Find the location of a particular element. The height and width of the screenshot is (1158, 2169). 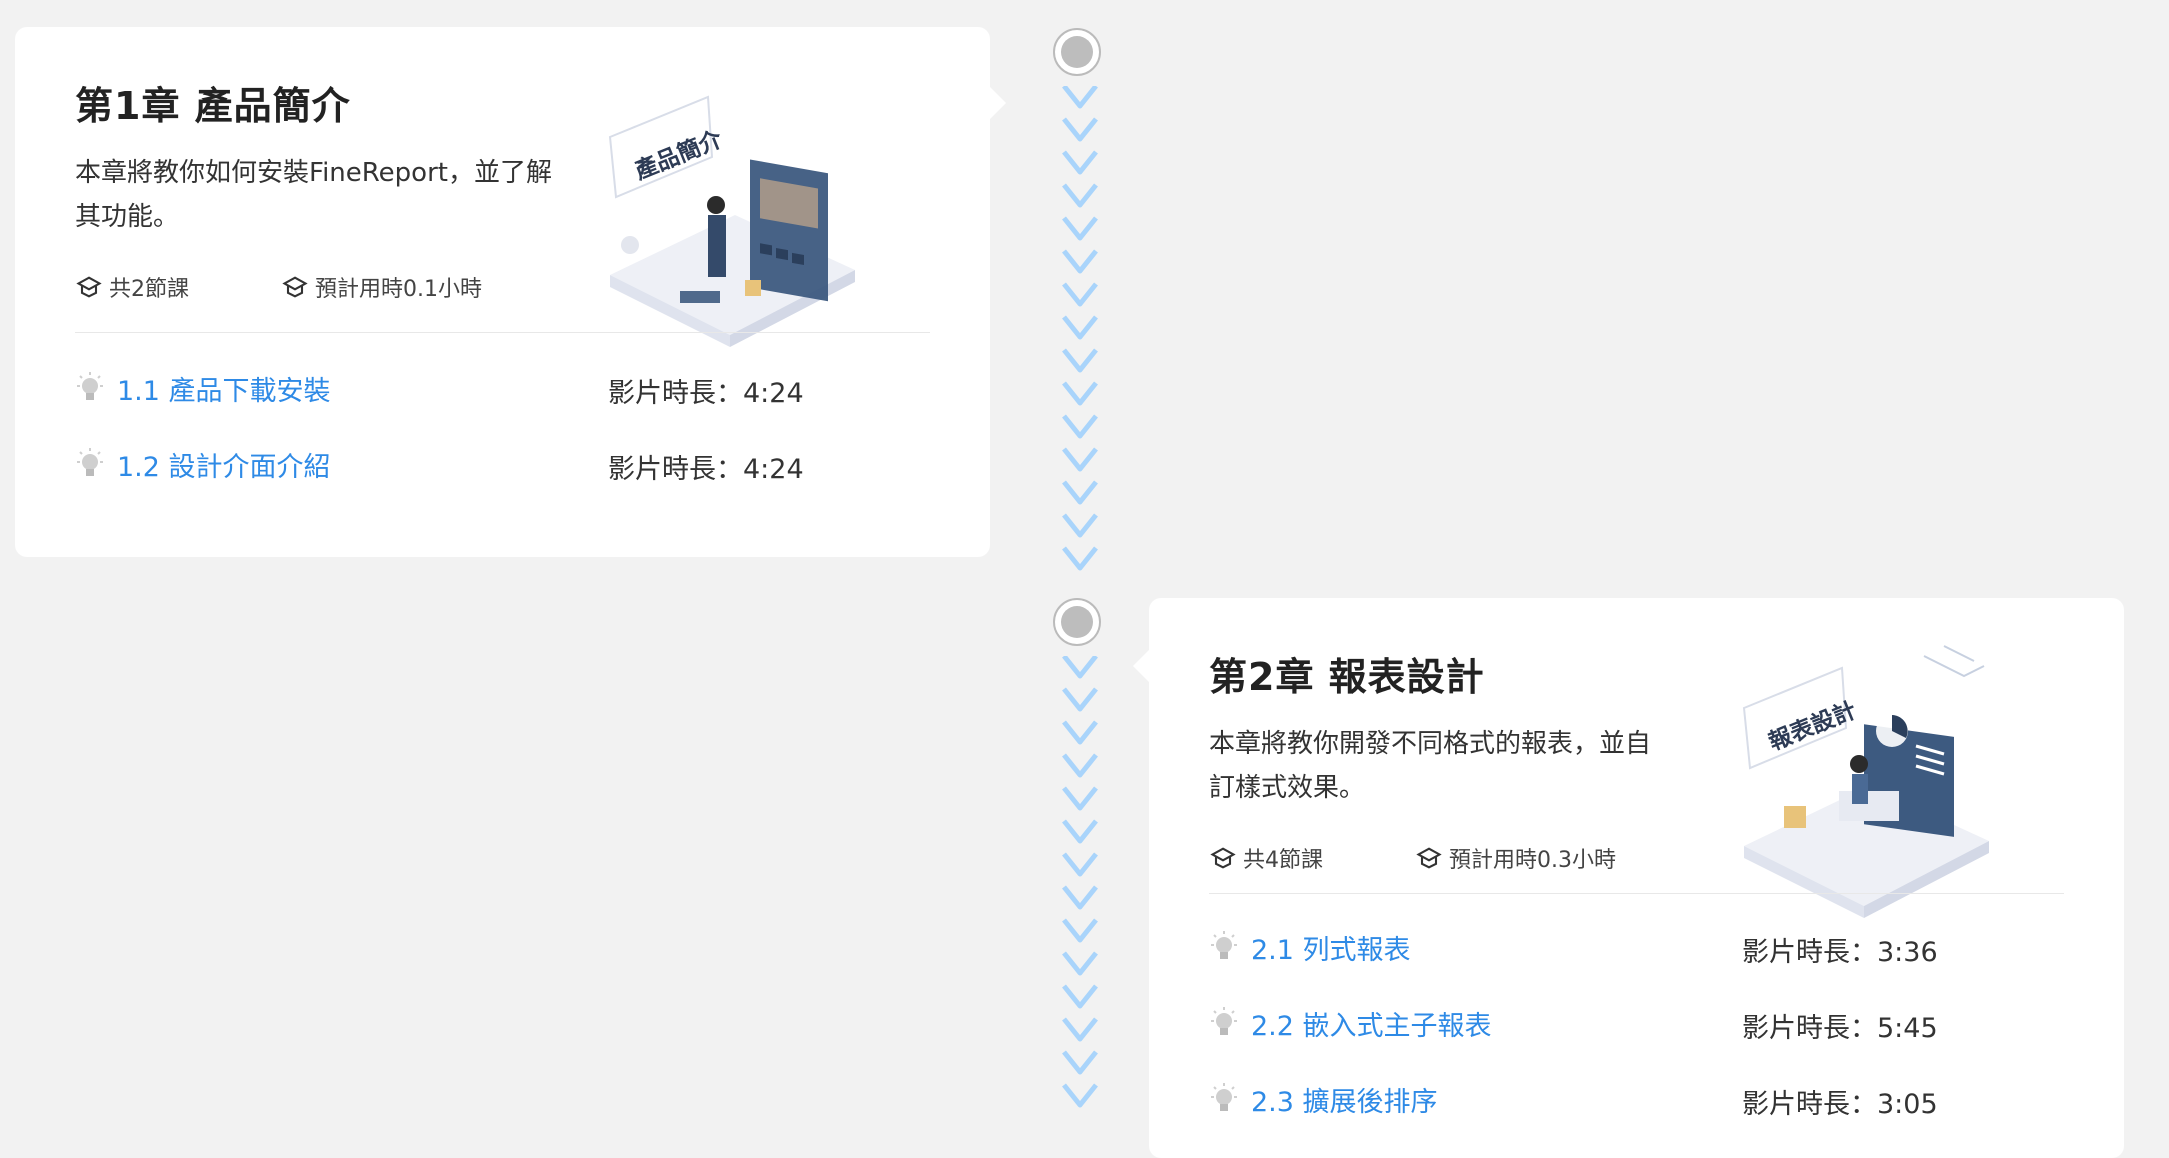

lesson-item: 2.2 嵌入式主子報表 is located at coordinates (1350, 1023).